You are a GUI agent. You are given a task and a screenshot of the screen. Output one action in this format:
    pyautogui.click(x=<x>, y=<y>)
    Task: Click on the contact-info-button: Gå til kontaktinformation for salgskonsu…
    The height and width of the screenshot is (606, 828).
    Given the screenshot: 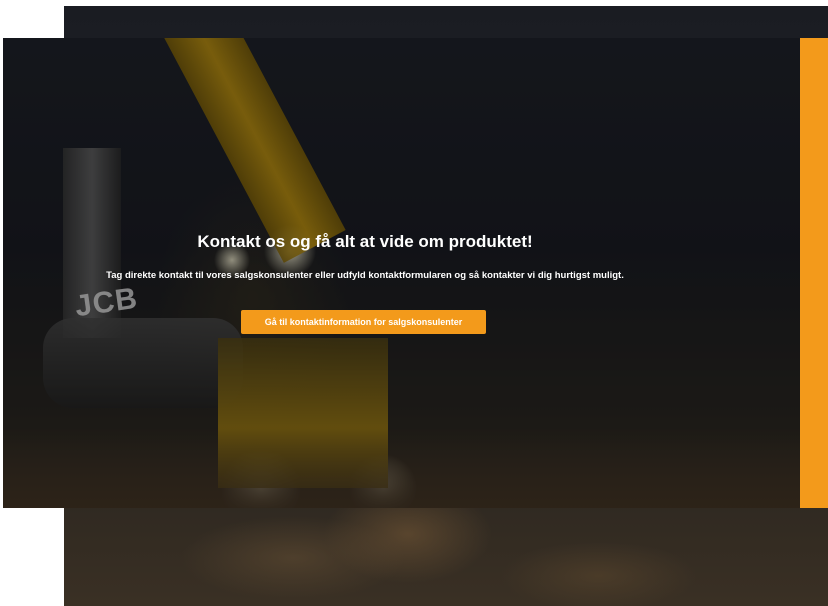 What is the action you would take?
    pyautogui.click(x=363, y=322)
    